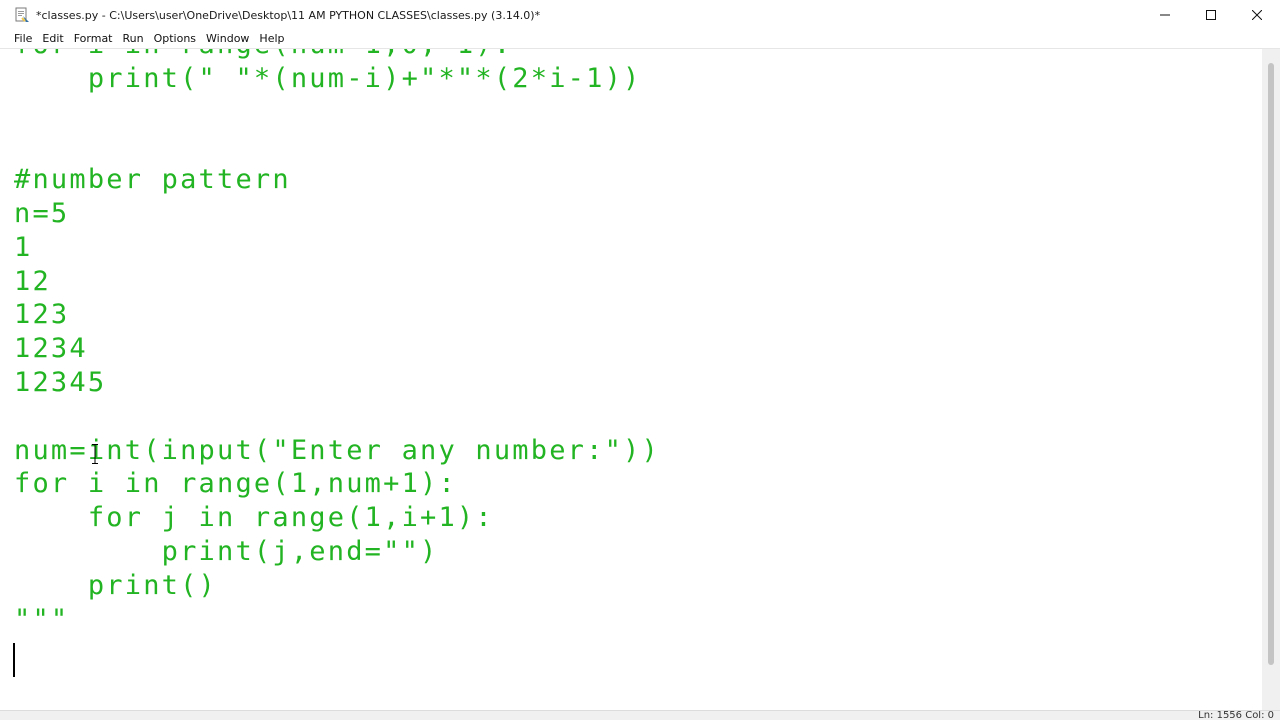 This screenshot has height=720, width=1280. What do you see at coordinates (235, 484) in the screenshot?
I see `code-line: for i in range(1,num+1):` at bounding box center [235, 484].